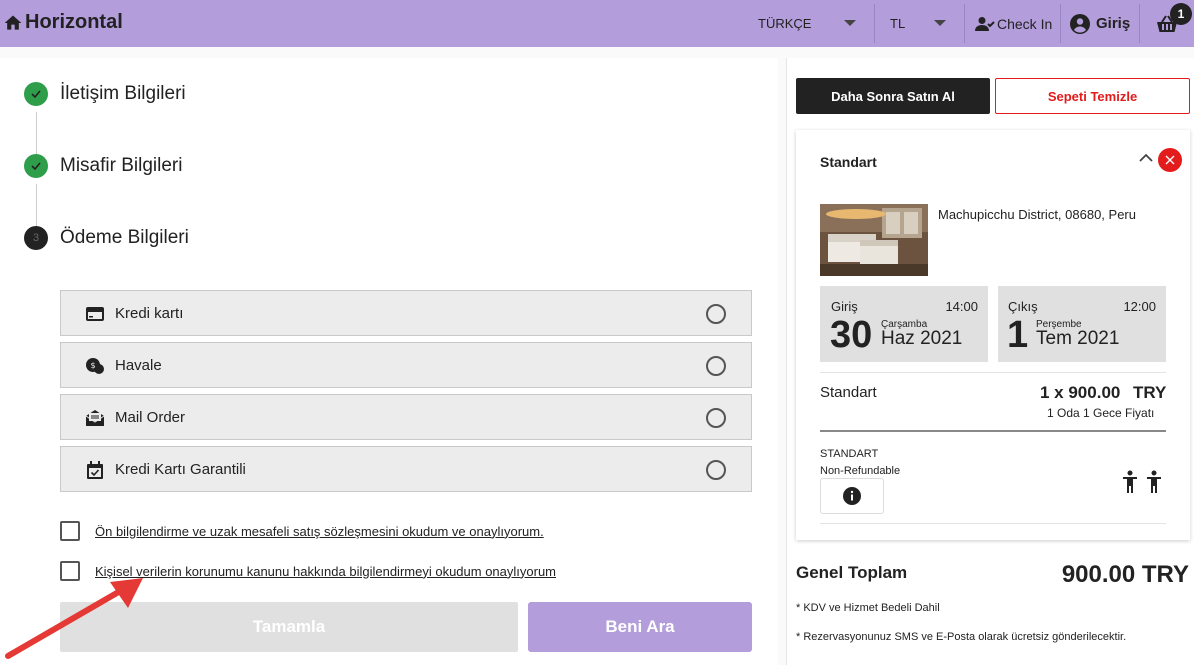  I want to click on checkout-time: 12:00, so click(1139, 306).